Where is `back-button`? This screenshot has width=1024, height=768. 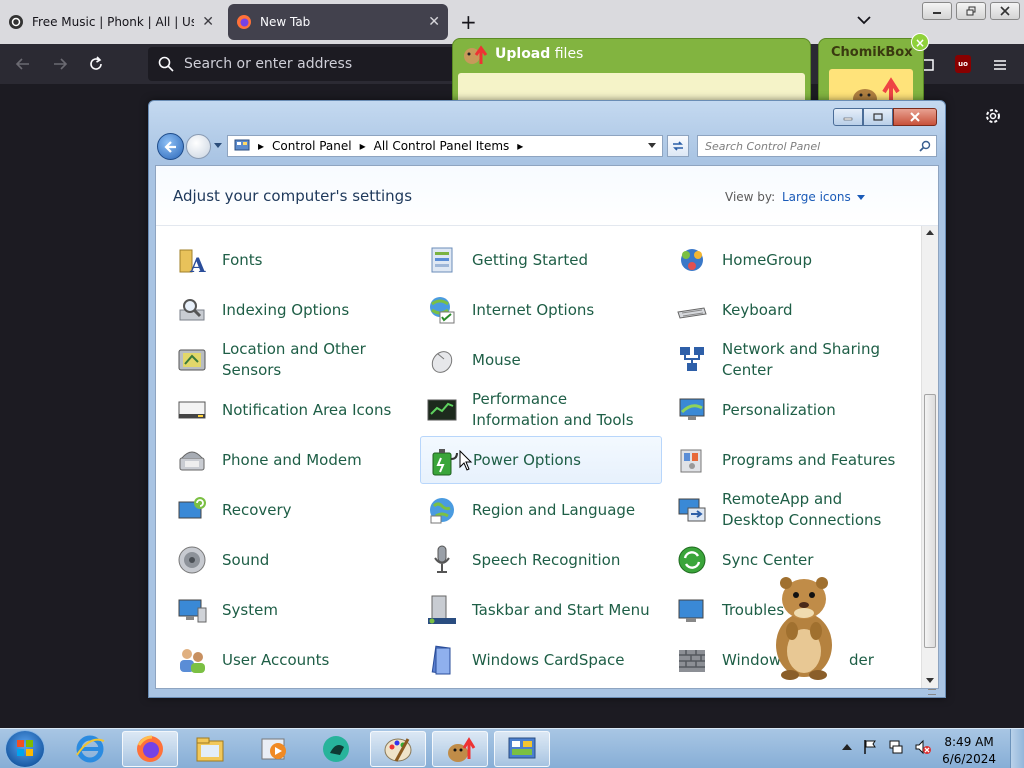
back-button is located at coordinates (170, 146).